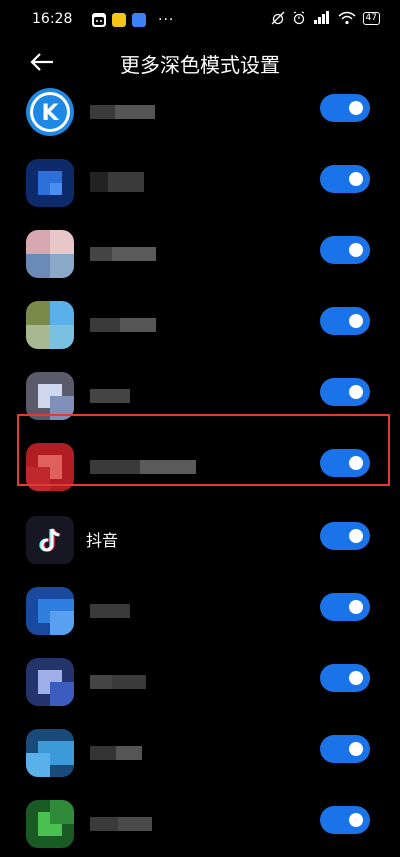  I want to click on app-icon: K, so click(50, 112).